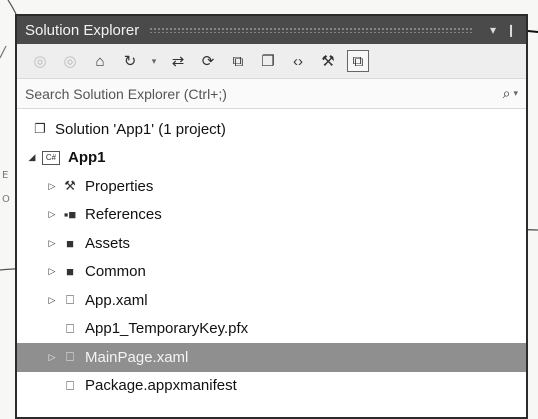 This screenshot has height=419, width=538. I want to click on search-options-chevron-icon: ▾, so click(515, 93).